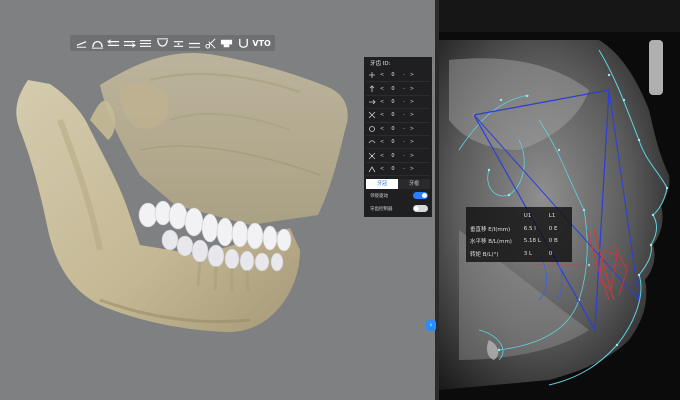 Image resolution: width=680 pixels, height=400 pixels. I want to click on ceph-header-row: U1 L1, so click(519, 216).